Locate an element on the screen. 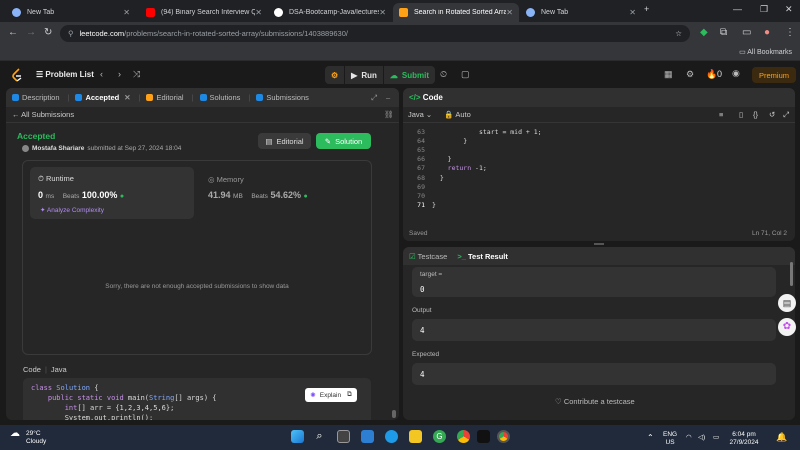 The width and height of the screenshot is (800, 450). settings-icon: ⚙ is located at coordinates (690, 74).